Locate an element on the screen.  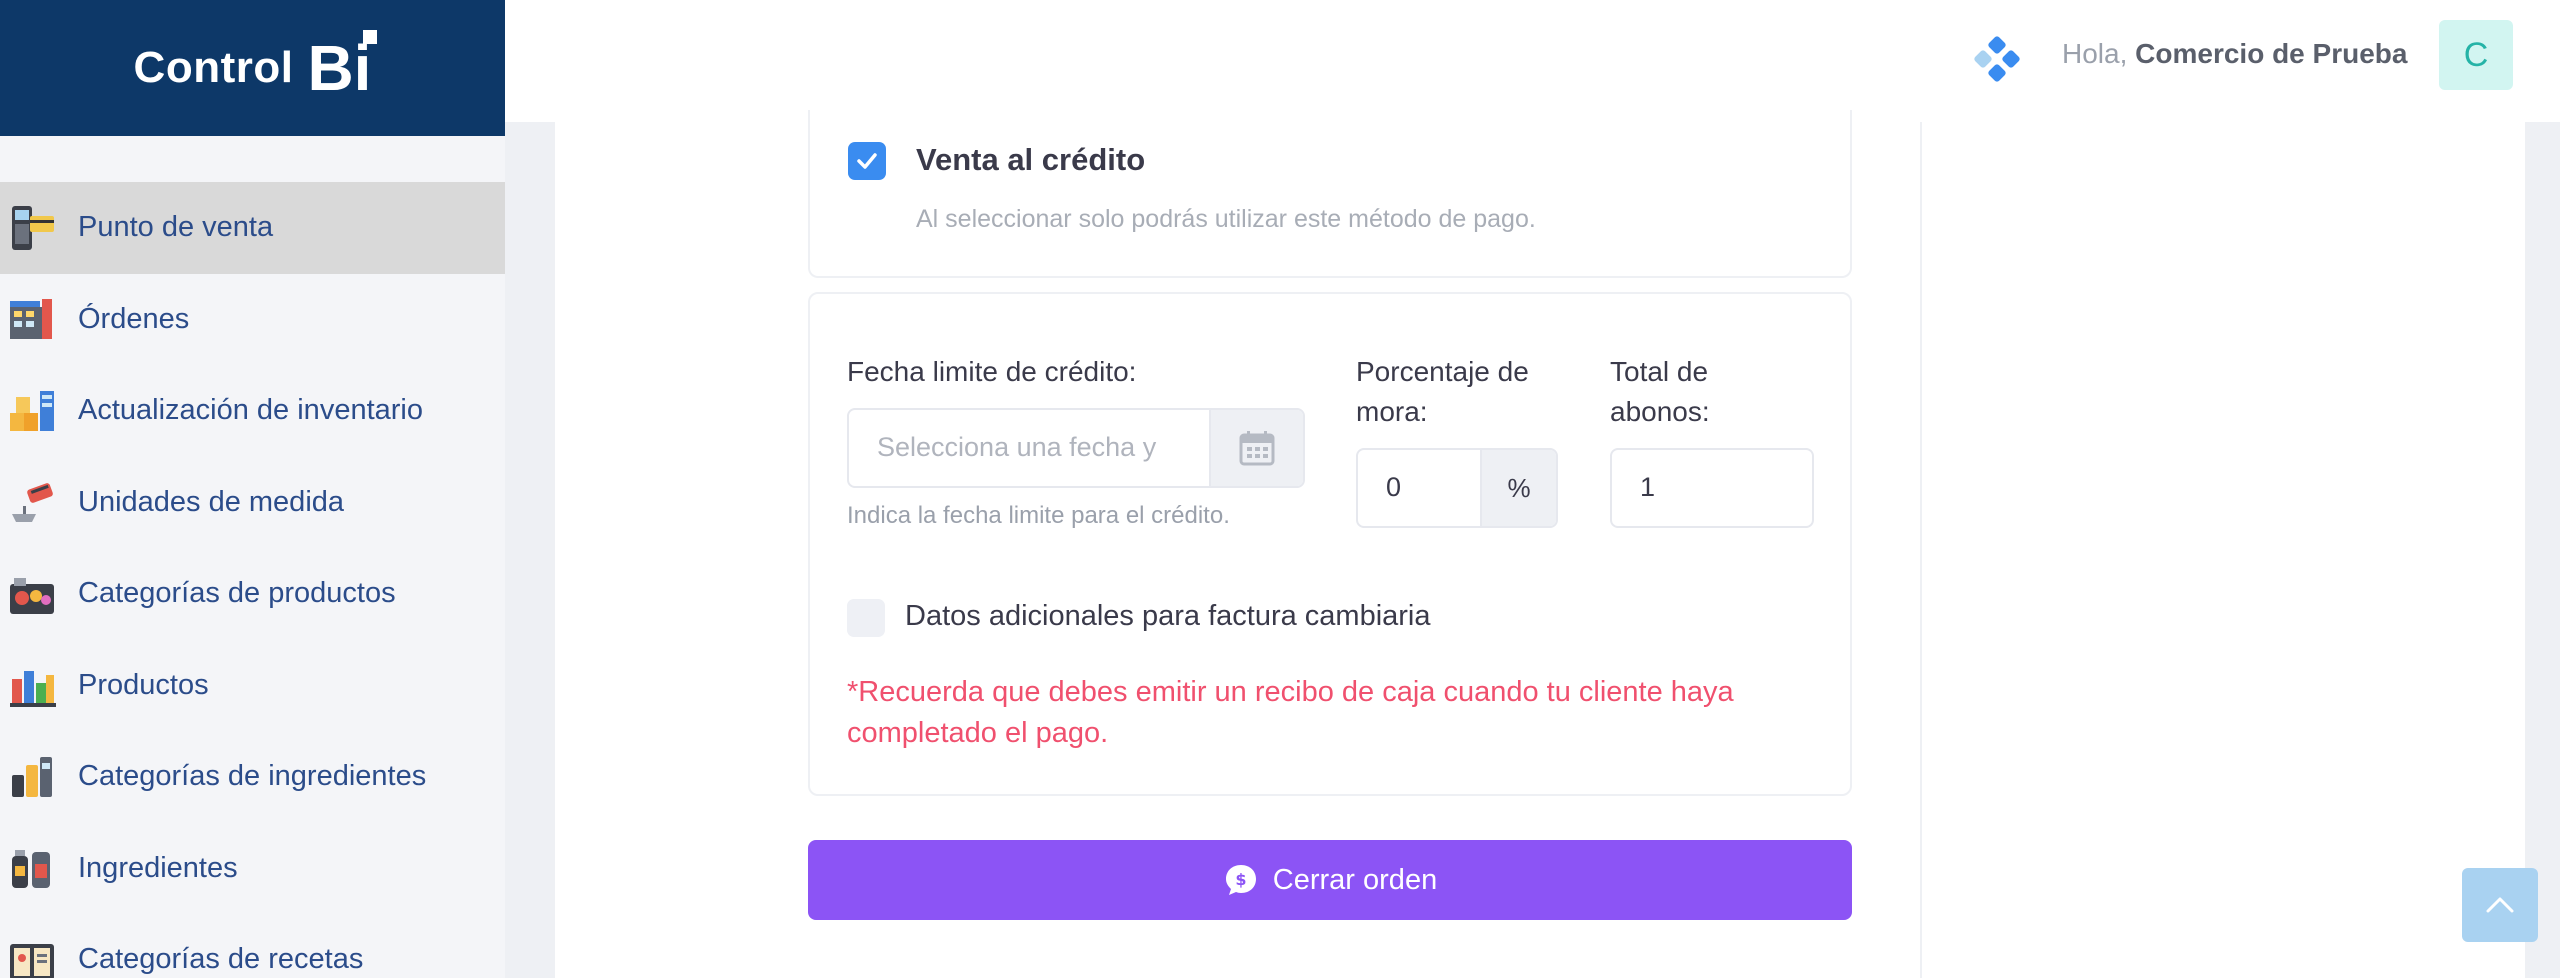
sidebar-item-label: Categorías de ingredientes is located at coordinates (252, 776).